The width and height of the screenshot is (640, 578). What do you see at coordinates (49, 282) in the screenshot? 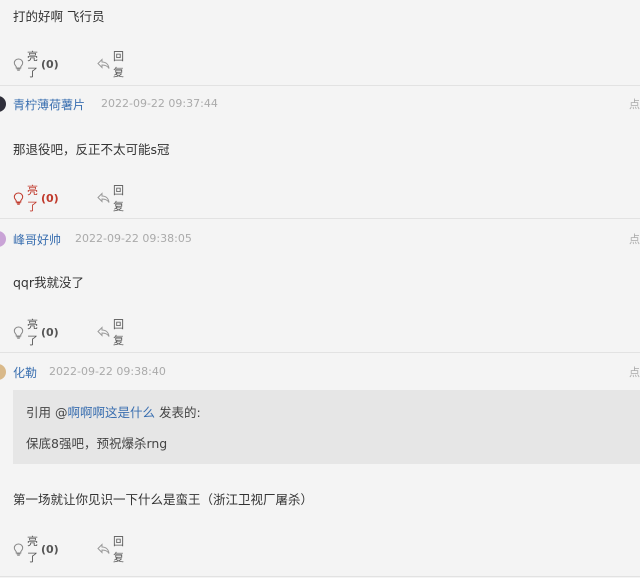
I see `comment-text: qqr我就没了` at bounding box center [49, 282].